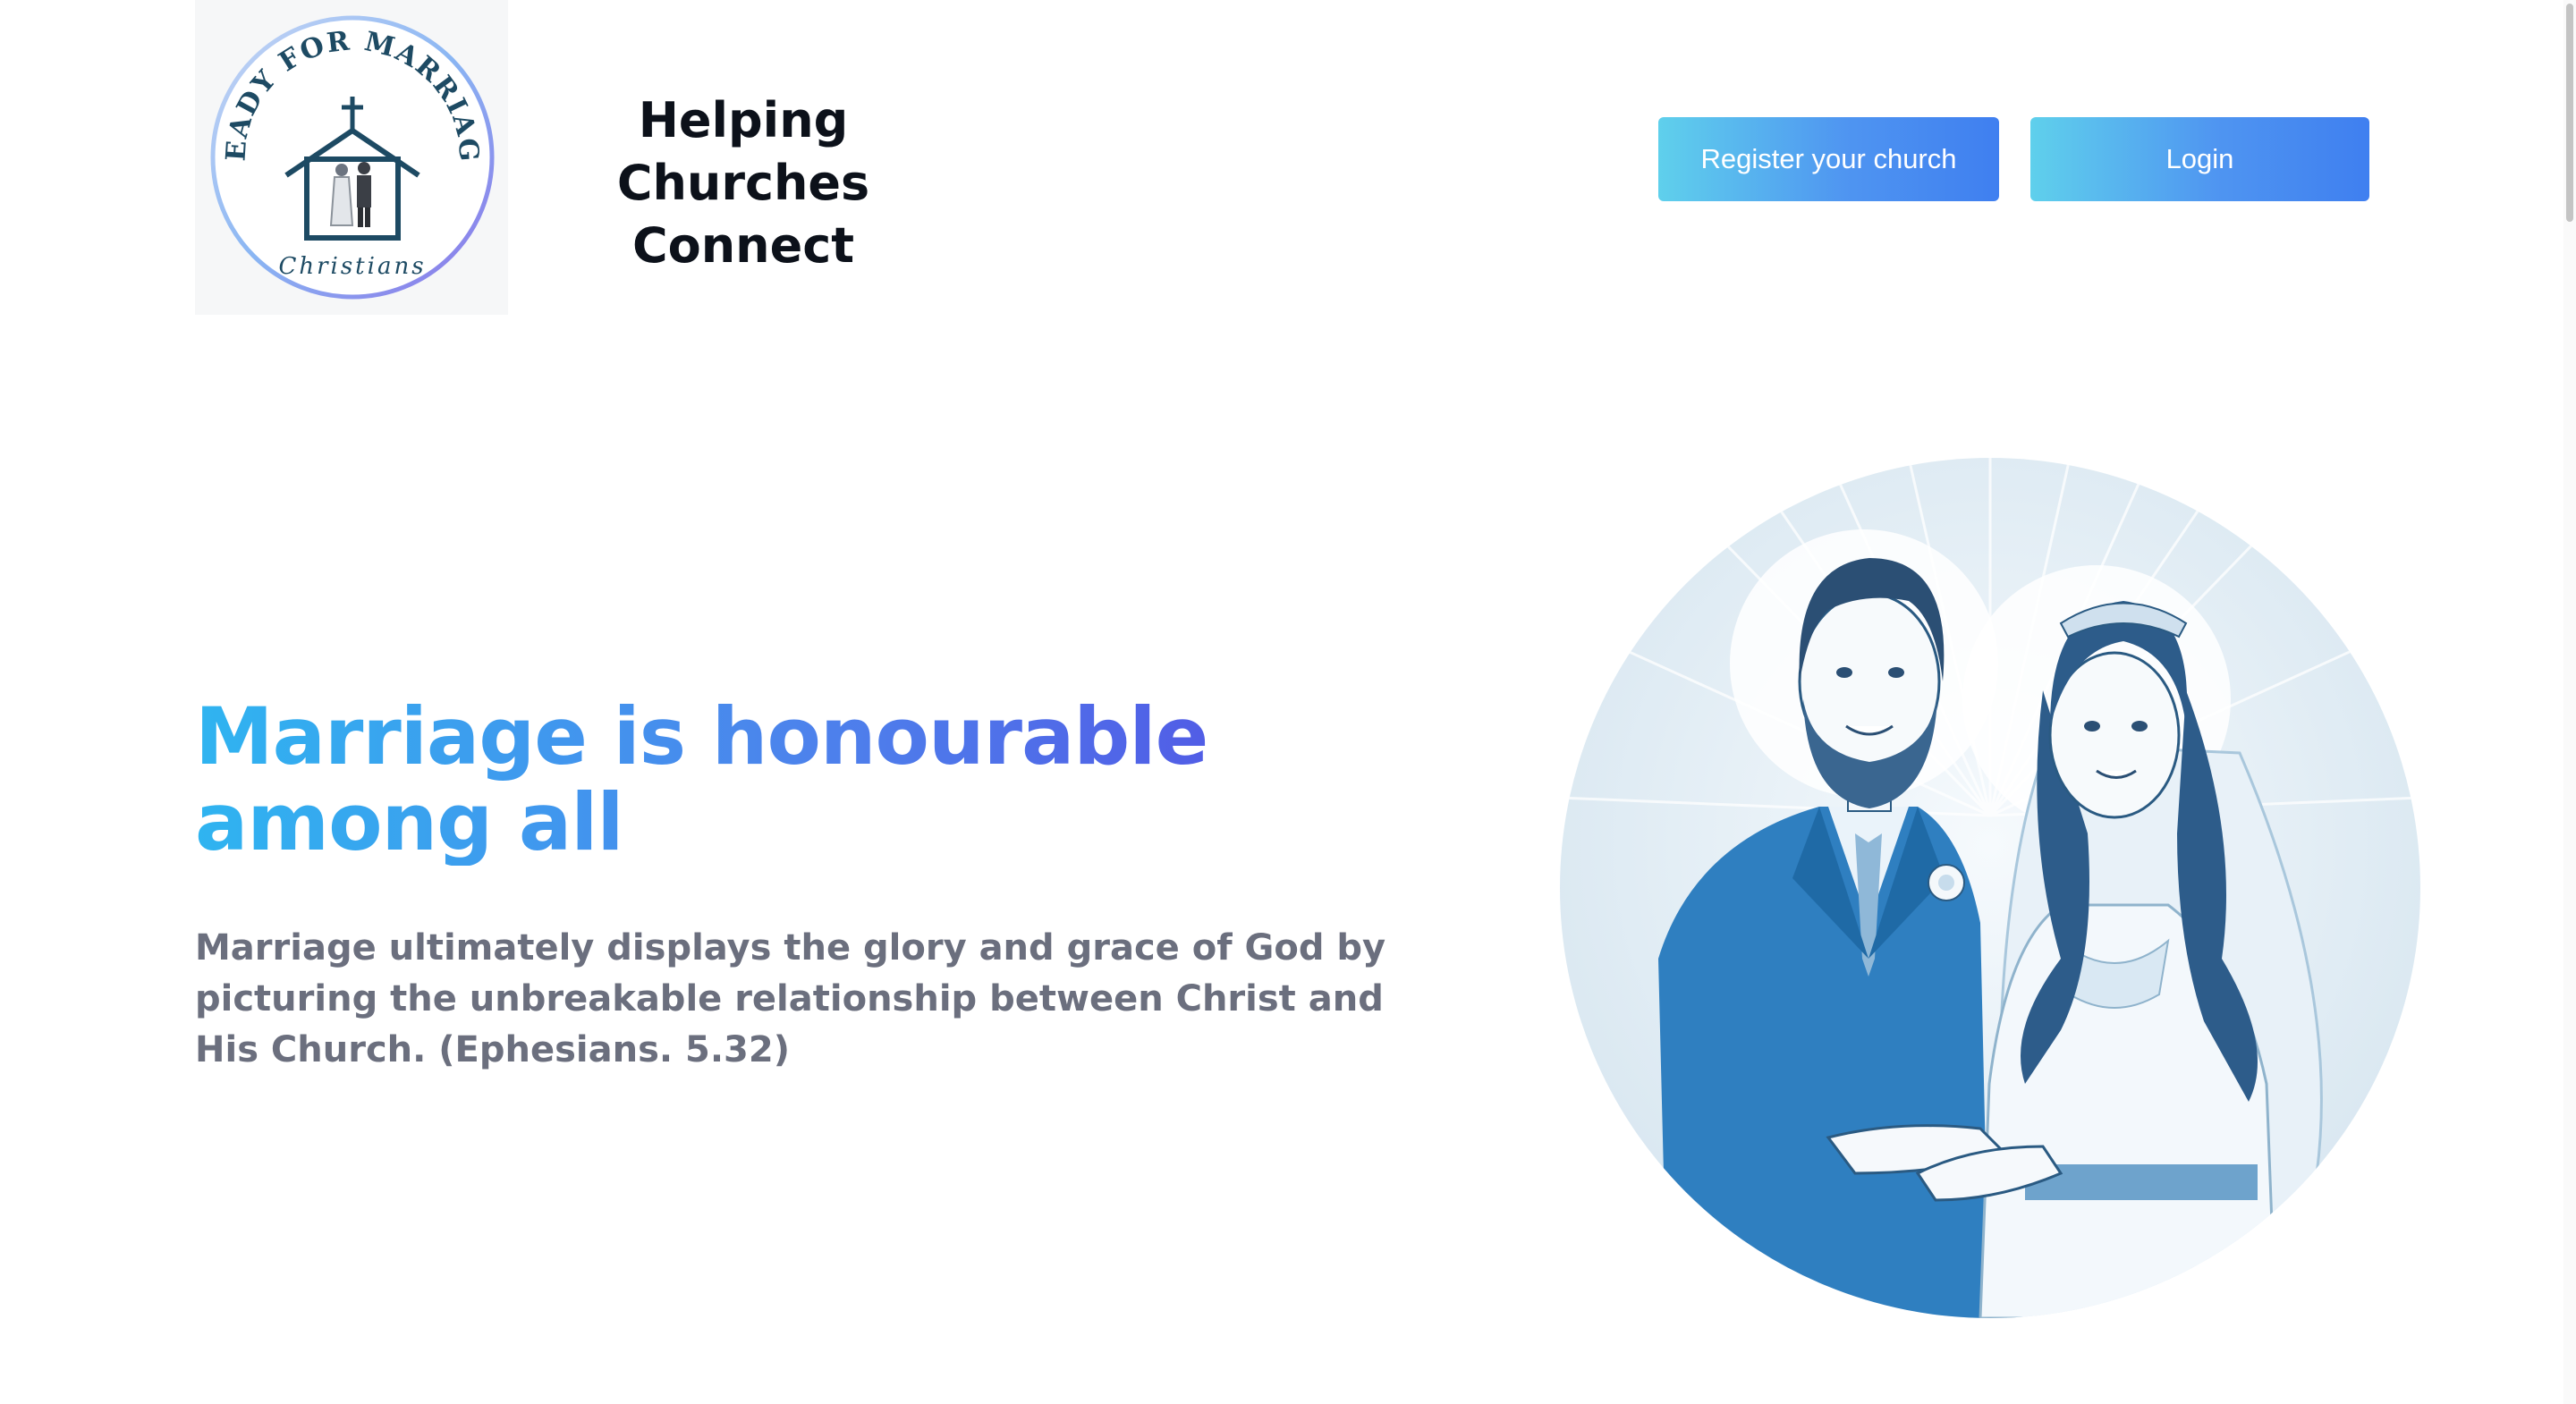  What do you see at coordinates (352, 267) in the screenshot?
I see `logo-sub-text: Christians` at bounding box center [352, 267].